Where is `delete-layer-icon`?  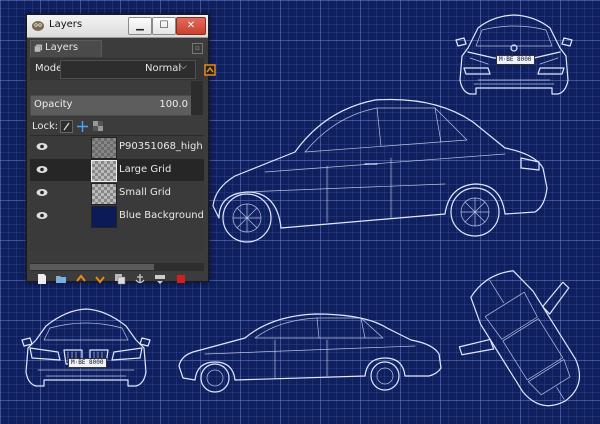
delete-layer-icon is located at coordinates (181, 279).